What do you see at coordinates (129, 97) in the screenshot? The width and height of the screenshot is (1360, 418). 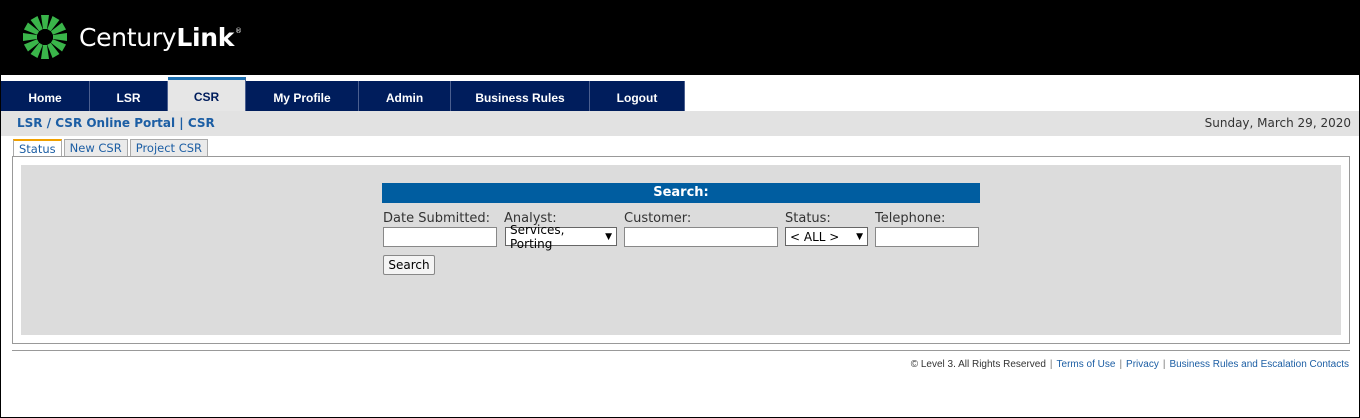 I see `nav-tab-lsr: LSR` at bounding box center [129, 97].